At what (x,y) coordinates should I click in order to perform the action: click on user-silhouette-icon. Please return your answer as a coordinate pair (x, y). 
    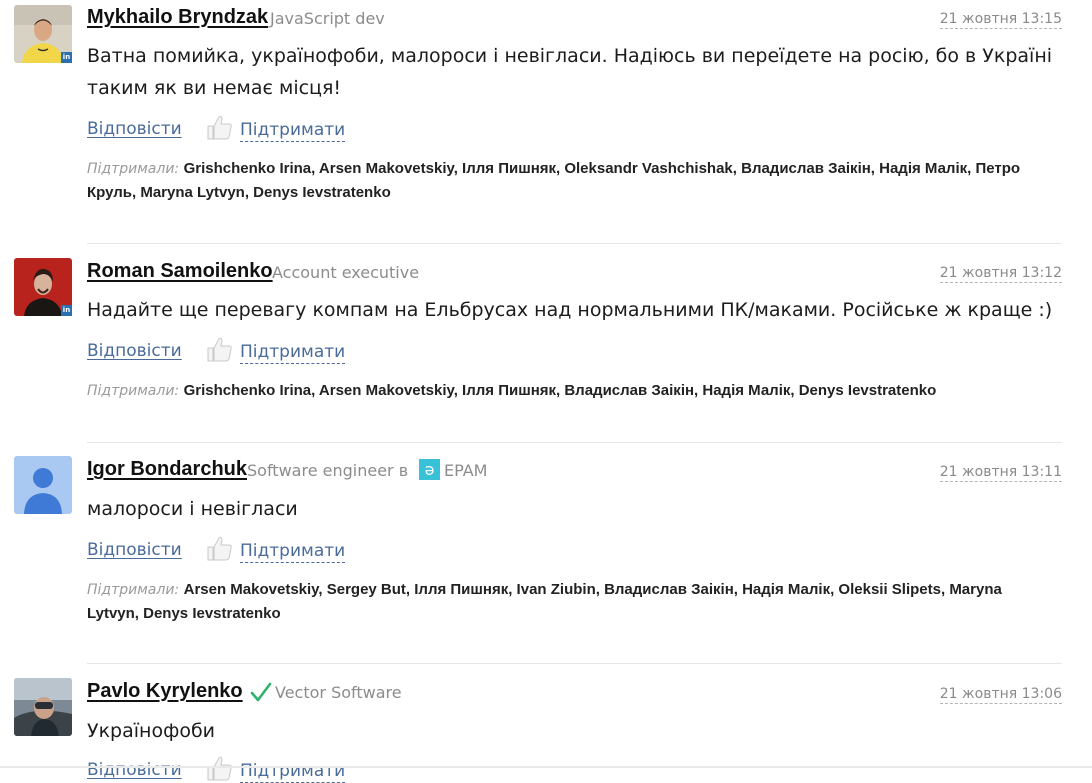
    Looking at the image, I should click on (43, 485).